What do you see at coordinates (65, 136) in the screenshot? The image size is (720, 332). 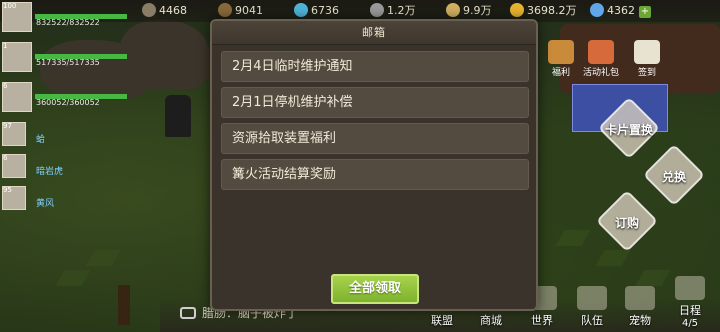 I see `team-member: 97 蛤` at bounding box center [65, 136].